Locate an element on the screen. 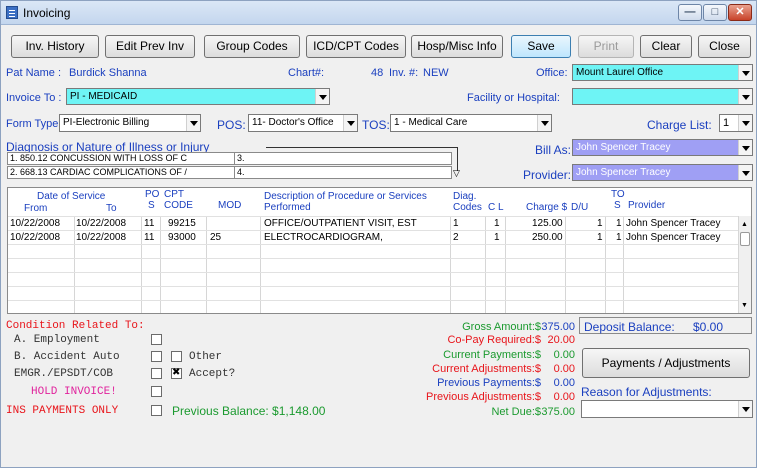 The height and width of the screenshot is (468, 757). charge-list-select: 1 is located at coordinates (736, 123).